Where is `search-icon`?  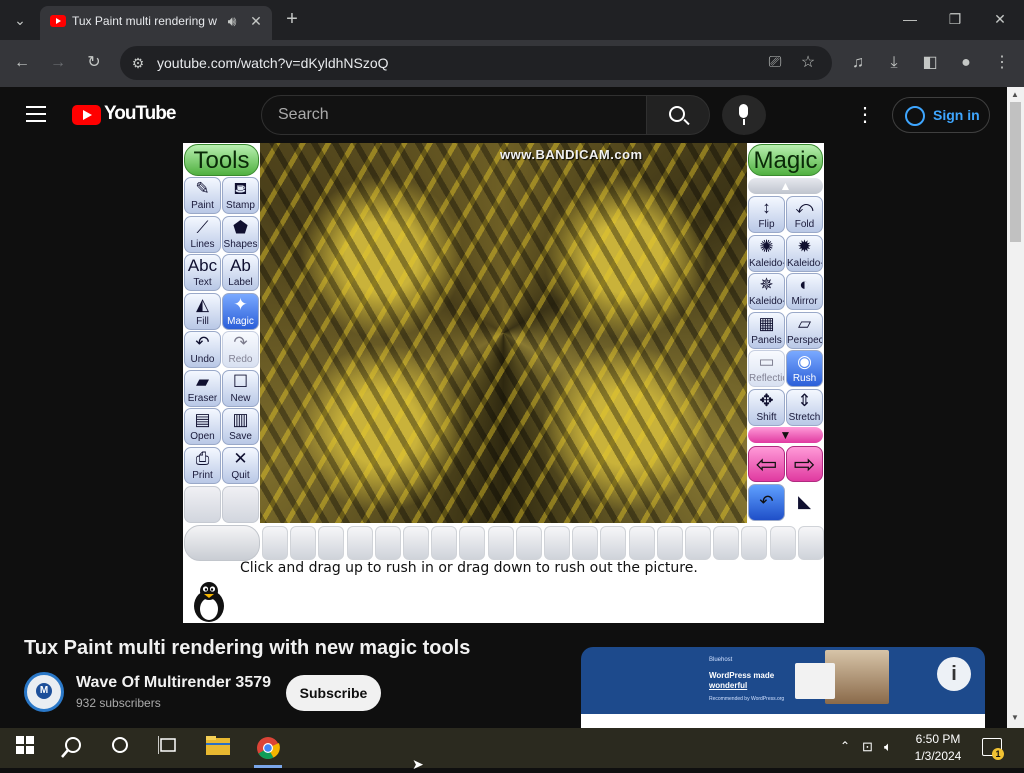 search-icon is located at coordinates (72, 748).